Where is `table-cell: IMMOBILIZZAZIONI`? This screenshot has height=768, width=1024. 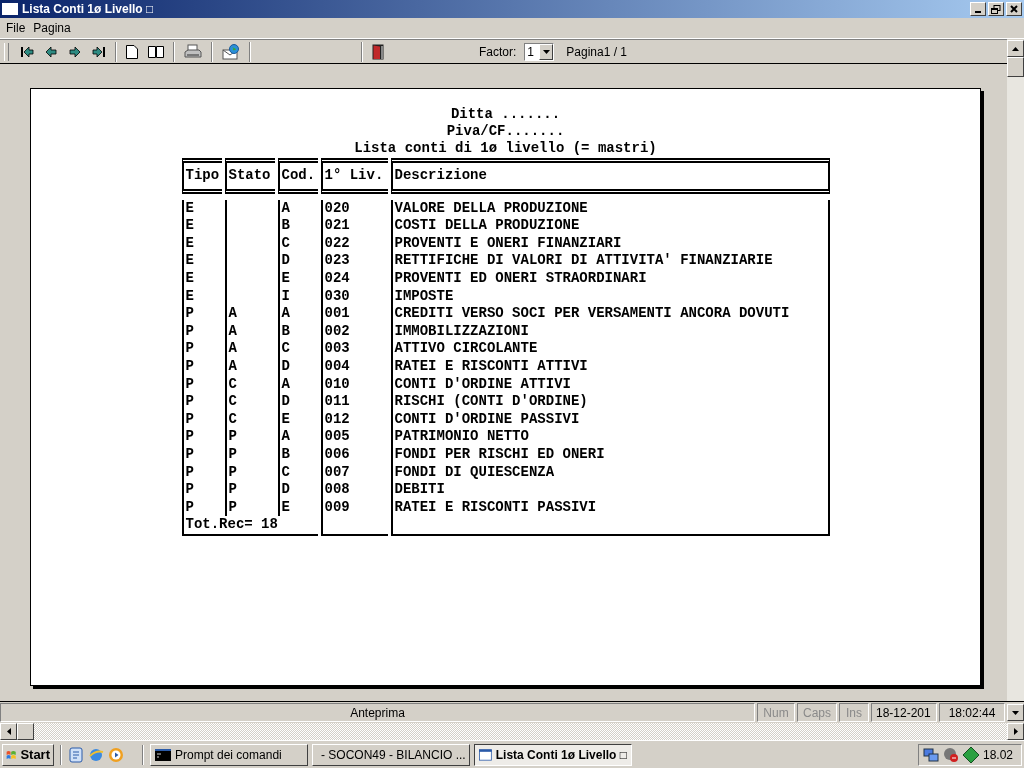 table-cell: IMMOBILIZZAZIONI is located at coordinates (610, 331).